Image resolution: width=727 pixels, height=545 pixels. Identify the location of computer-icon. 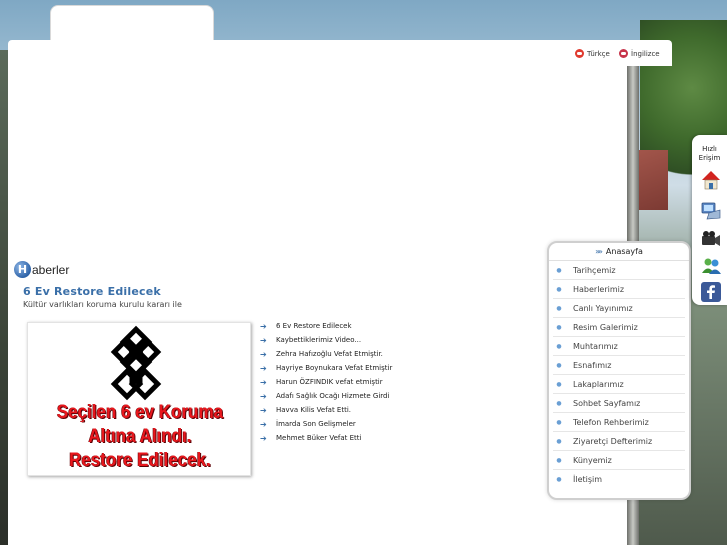
(711, 210).